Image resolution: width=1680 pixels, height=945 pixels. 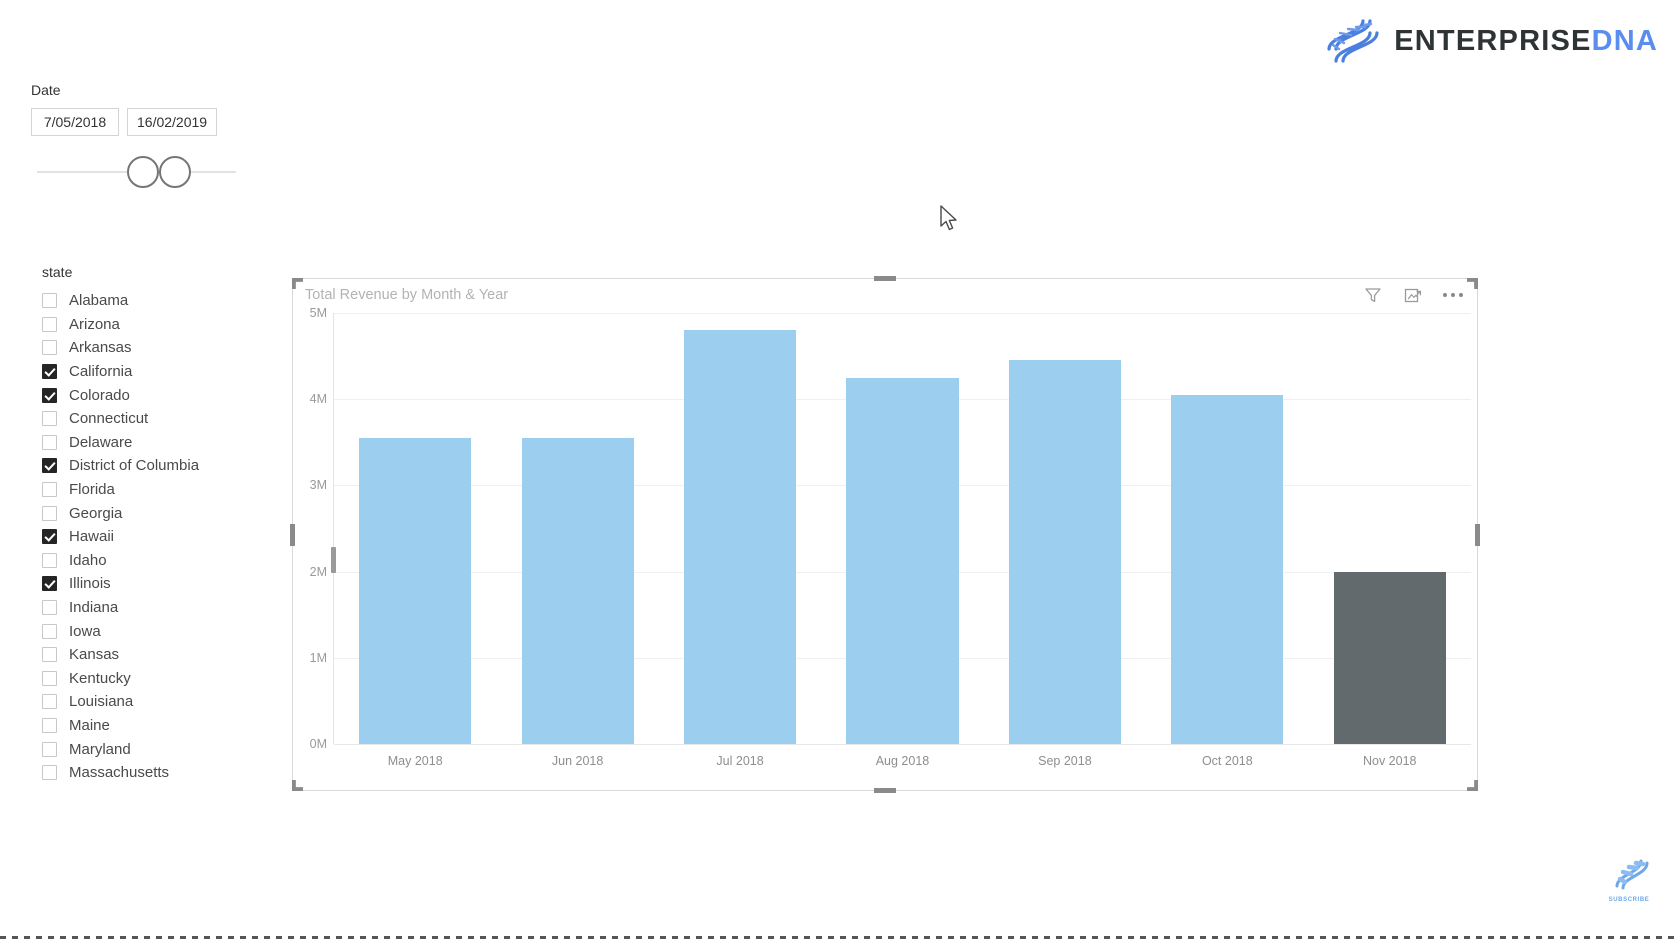 What do you see at coordinates (159, 749) in the screenshot?
I see `state-list-item: Maryland` at bounding box center [159, 749].